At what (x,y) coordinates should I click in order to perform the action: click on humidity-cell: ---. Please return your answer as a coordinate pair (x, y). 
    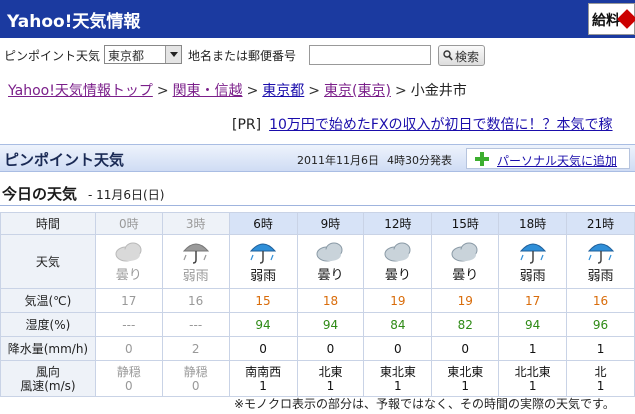
    Looking at the image, I should click on (128, 324).